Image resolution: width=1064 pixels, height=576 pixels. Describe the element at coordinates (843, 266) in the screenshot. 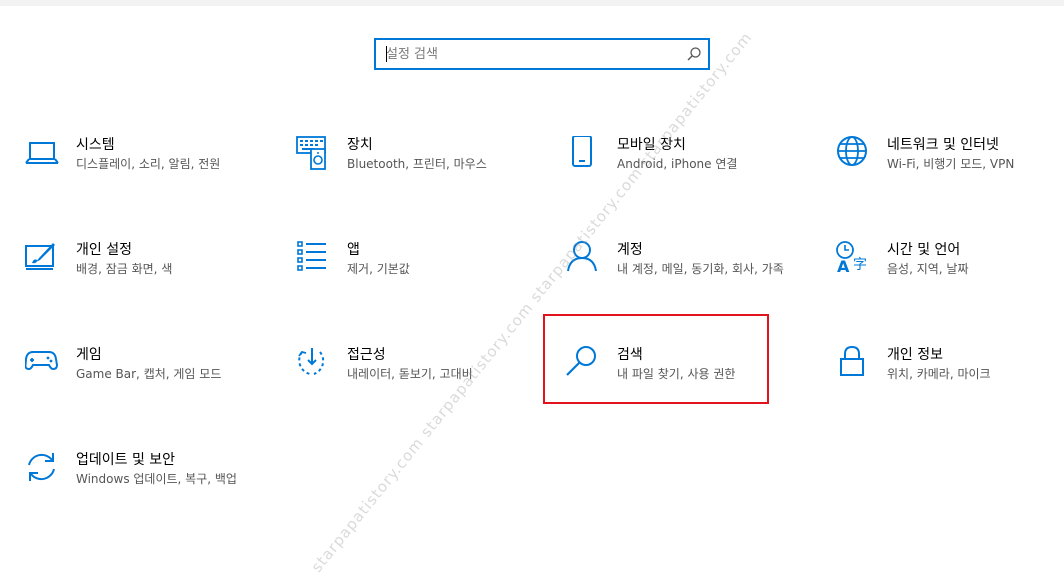

I see `svg-text: A` at that location.